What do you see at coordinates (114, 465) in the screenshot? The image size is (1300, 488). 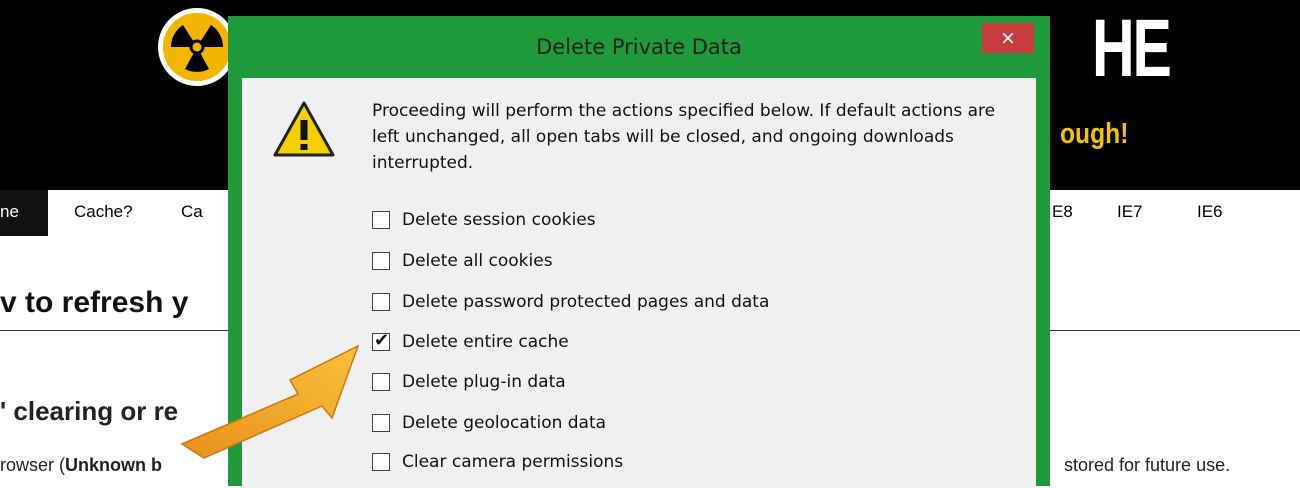 I see `paragraph-bold: Unknown b` at bounding box center [114, 465].